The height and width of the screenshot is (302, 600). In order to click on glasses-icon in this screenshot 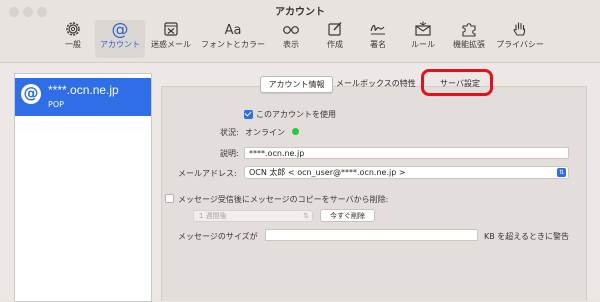, I will do `click(291, 30)`.